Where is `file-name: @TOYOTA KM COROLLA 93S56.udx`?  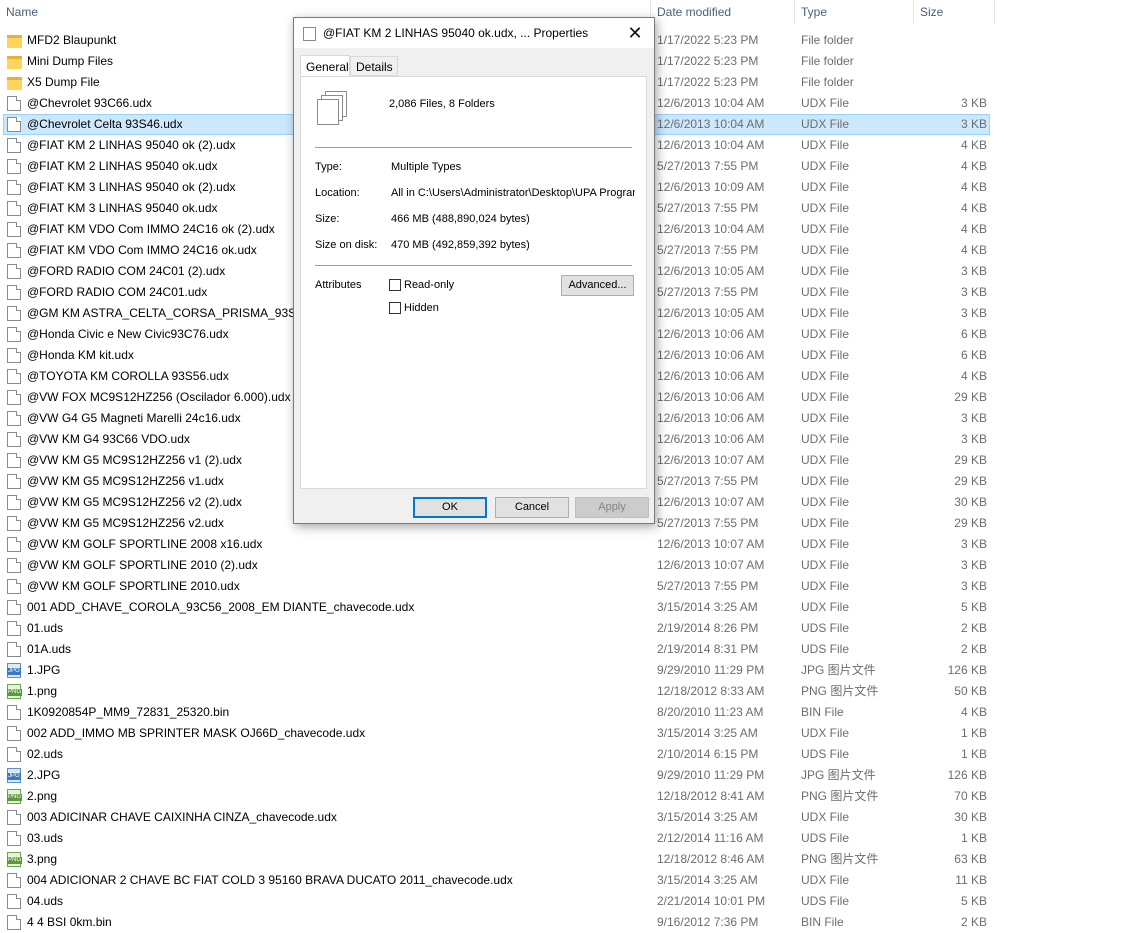
file-name: @TOYOTA KM COROLLA 93S56.udx is located at coordinates (128, 376).